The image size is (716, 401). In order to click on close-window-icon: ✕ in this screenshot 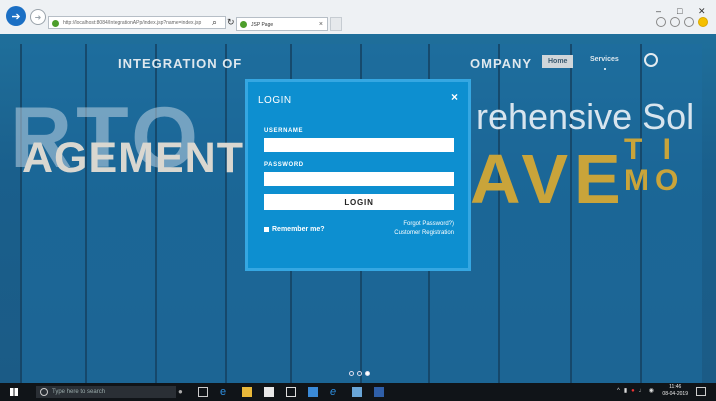, I will do `click(702, 11)`.